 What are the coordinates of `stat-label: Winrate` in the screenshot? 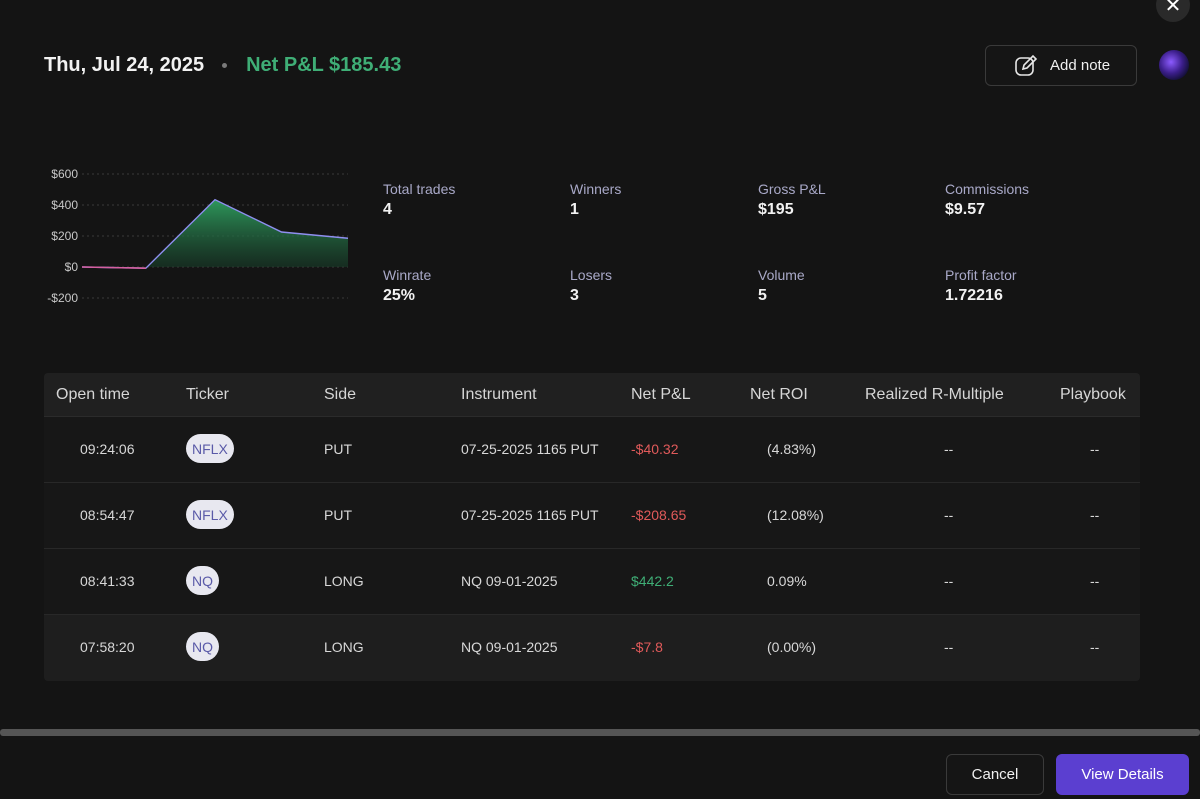 It's located at (407, 275).